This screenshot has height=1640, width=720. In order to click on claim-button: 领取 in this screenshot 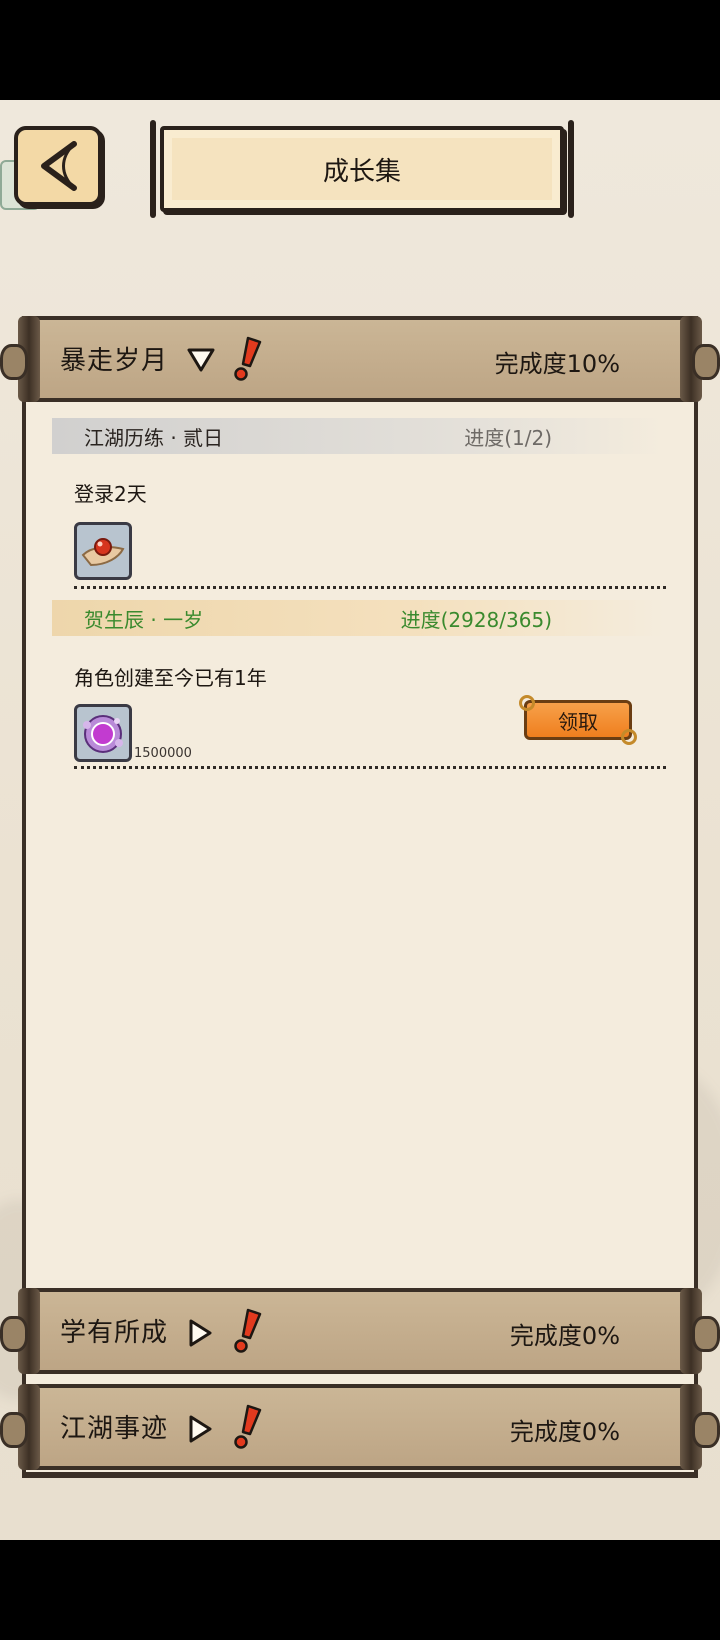, I will do `click(578, 720)`.